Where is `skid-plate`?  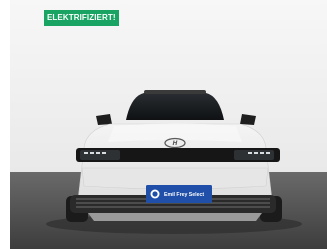
skid-plate is located at coordinates (175, 217).